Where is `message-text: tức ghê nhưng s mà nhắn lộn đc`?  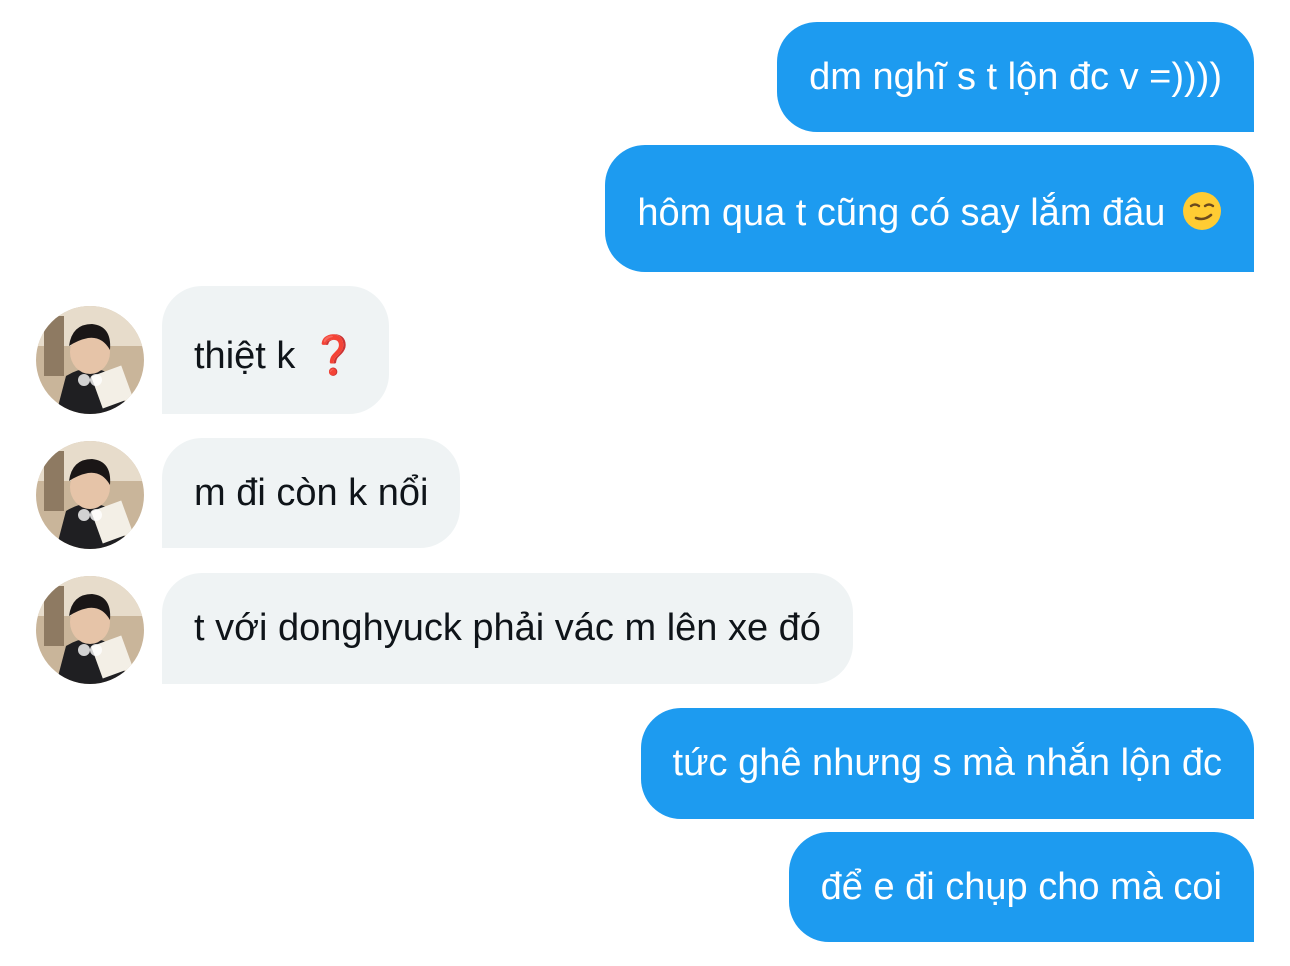 message-text: tức ghê nhưng s mà nhắn lộn đc is located at coordinates (947, 763).